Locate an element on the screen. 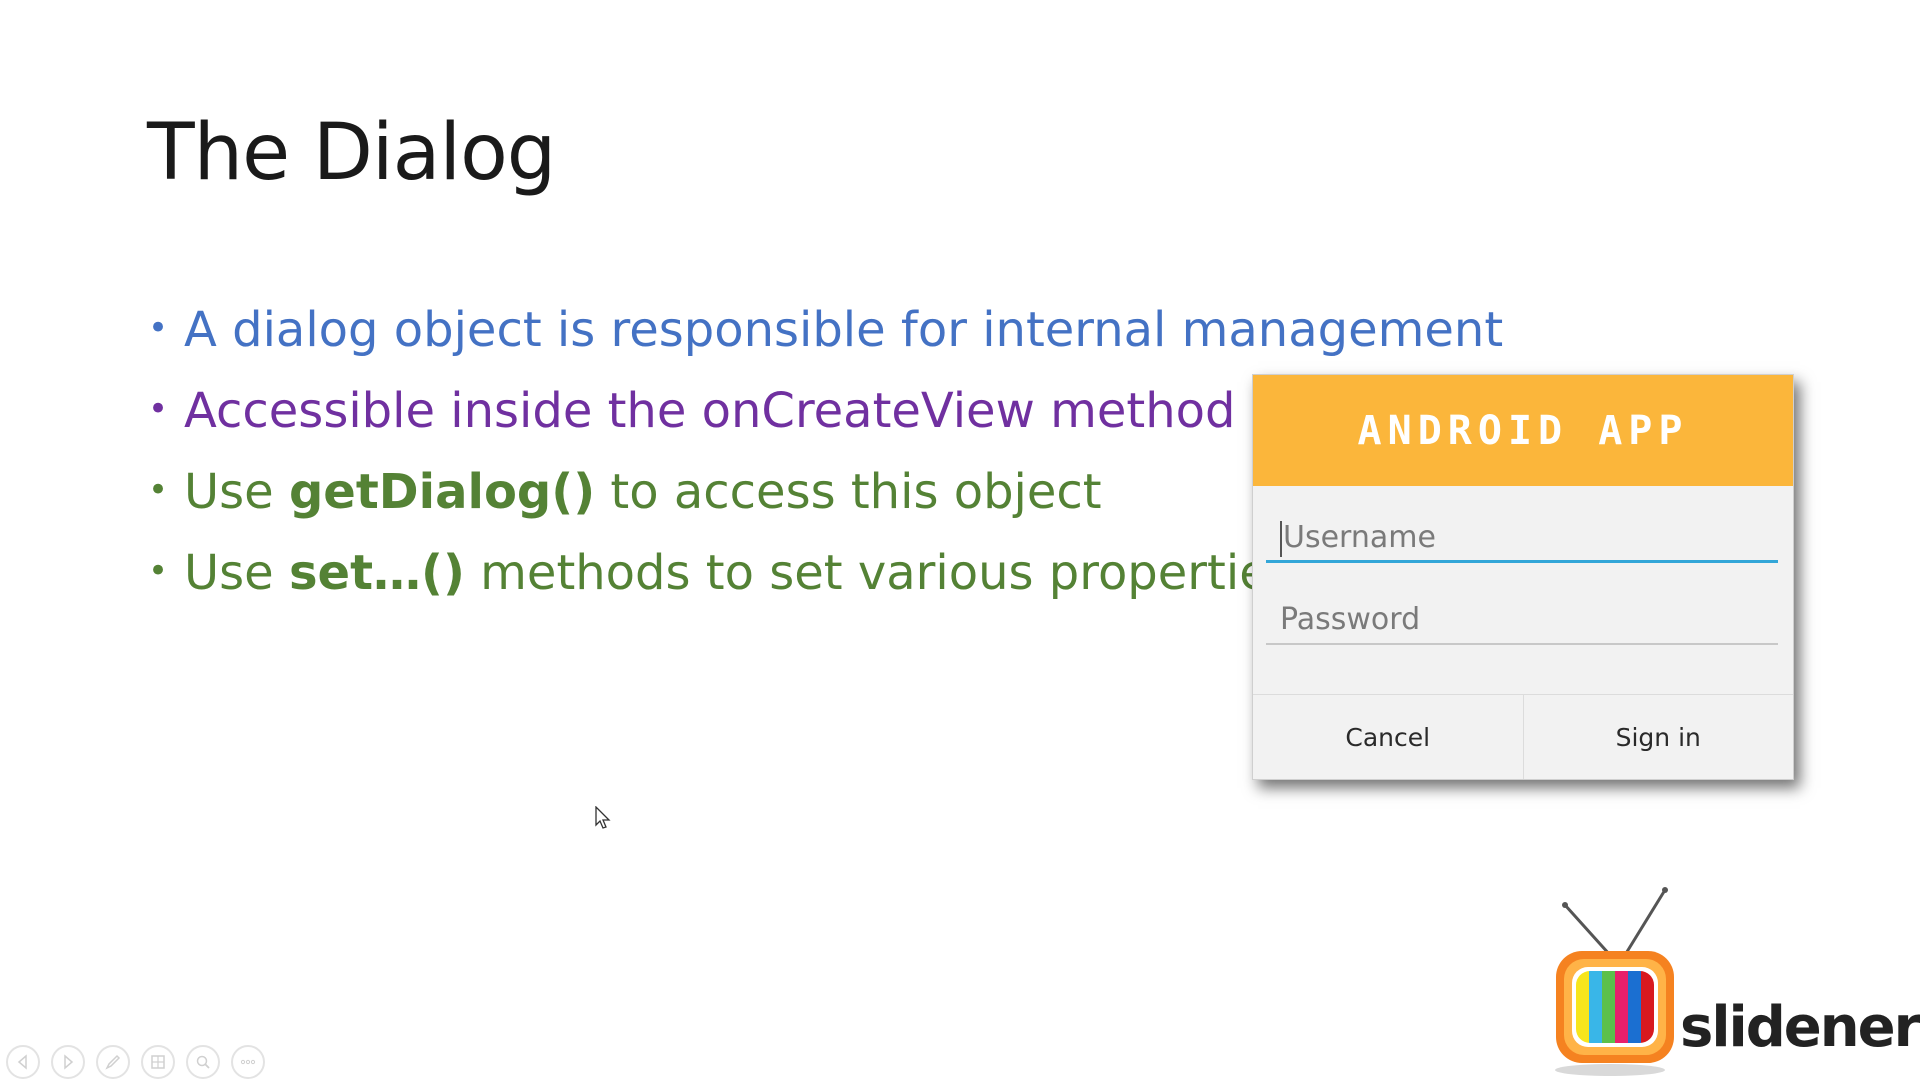 This screenshot has width=1920, height=1080. username-field: Username is located at coordinates (1522, 538).